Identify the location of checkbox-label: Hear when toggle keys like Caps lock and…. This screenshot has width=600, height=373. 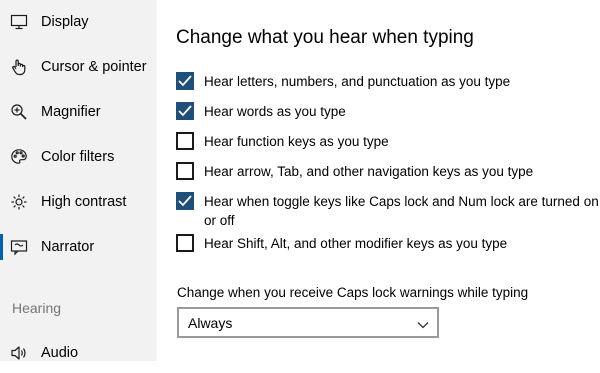
(401, 211).